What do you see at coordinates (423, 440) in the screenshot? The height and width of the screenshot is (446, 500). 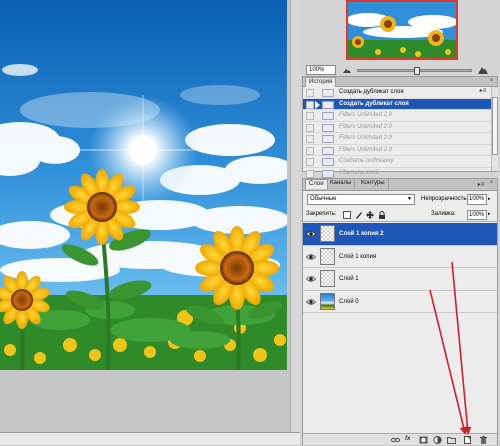 I see `mask-icon` at bounding box center [423, 440].